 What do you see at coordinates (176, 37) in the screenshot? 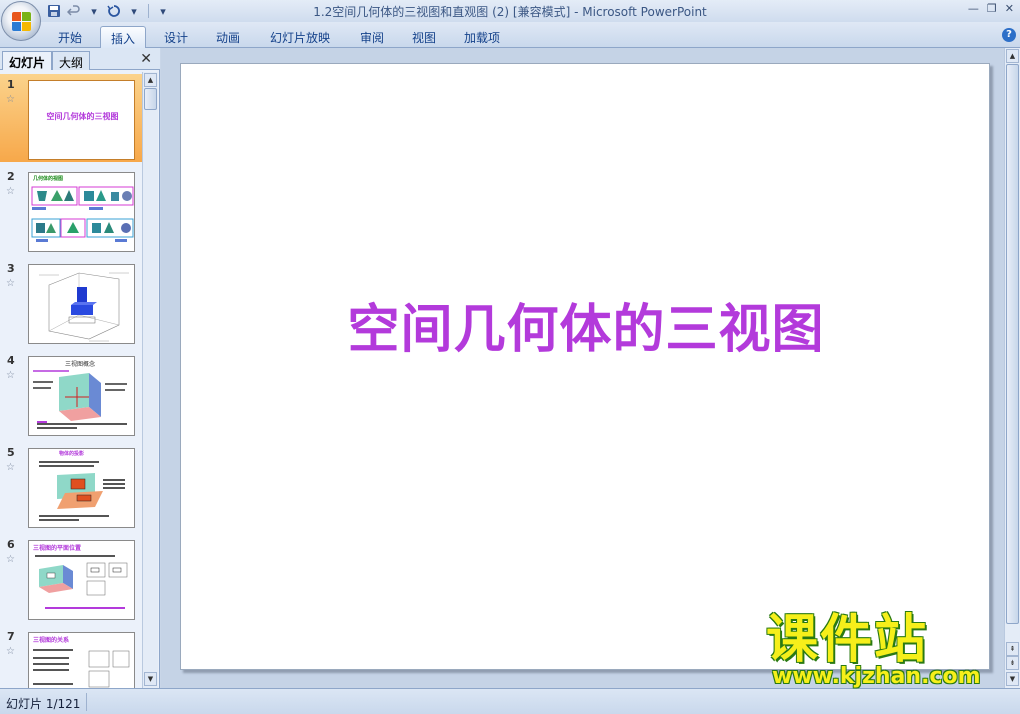
I see `tab-design: 设计` at bounding box center [176, 37].